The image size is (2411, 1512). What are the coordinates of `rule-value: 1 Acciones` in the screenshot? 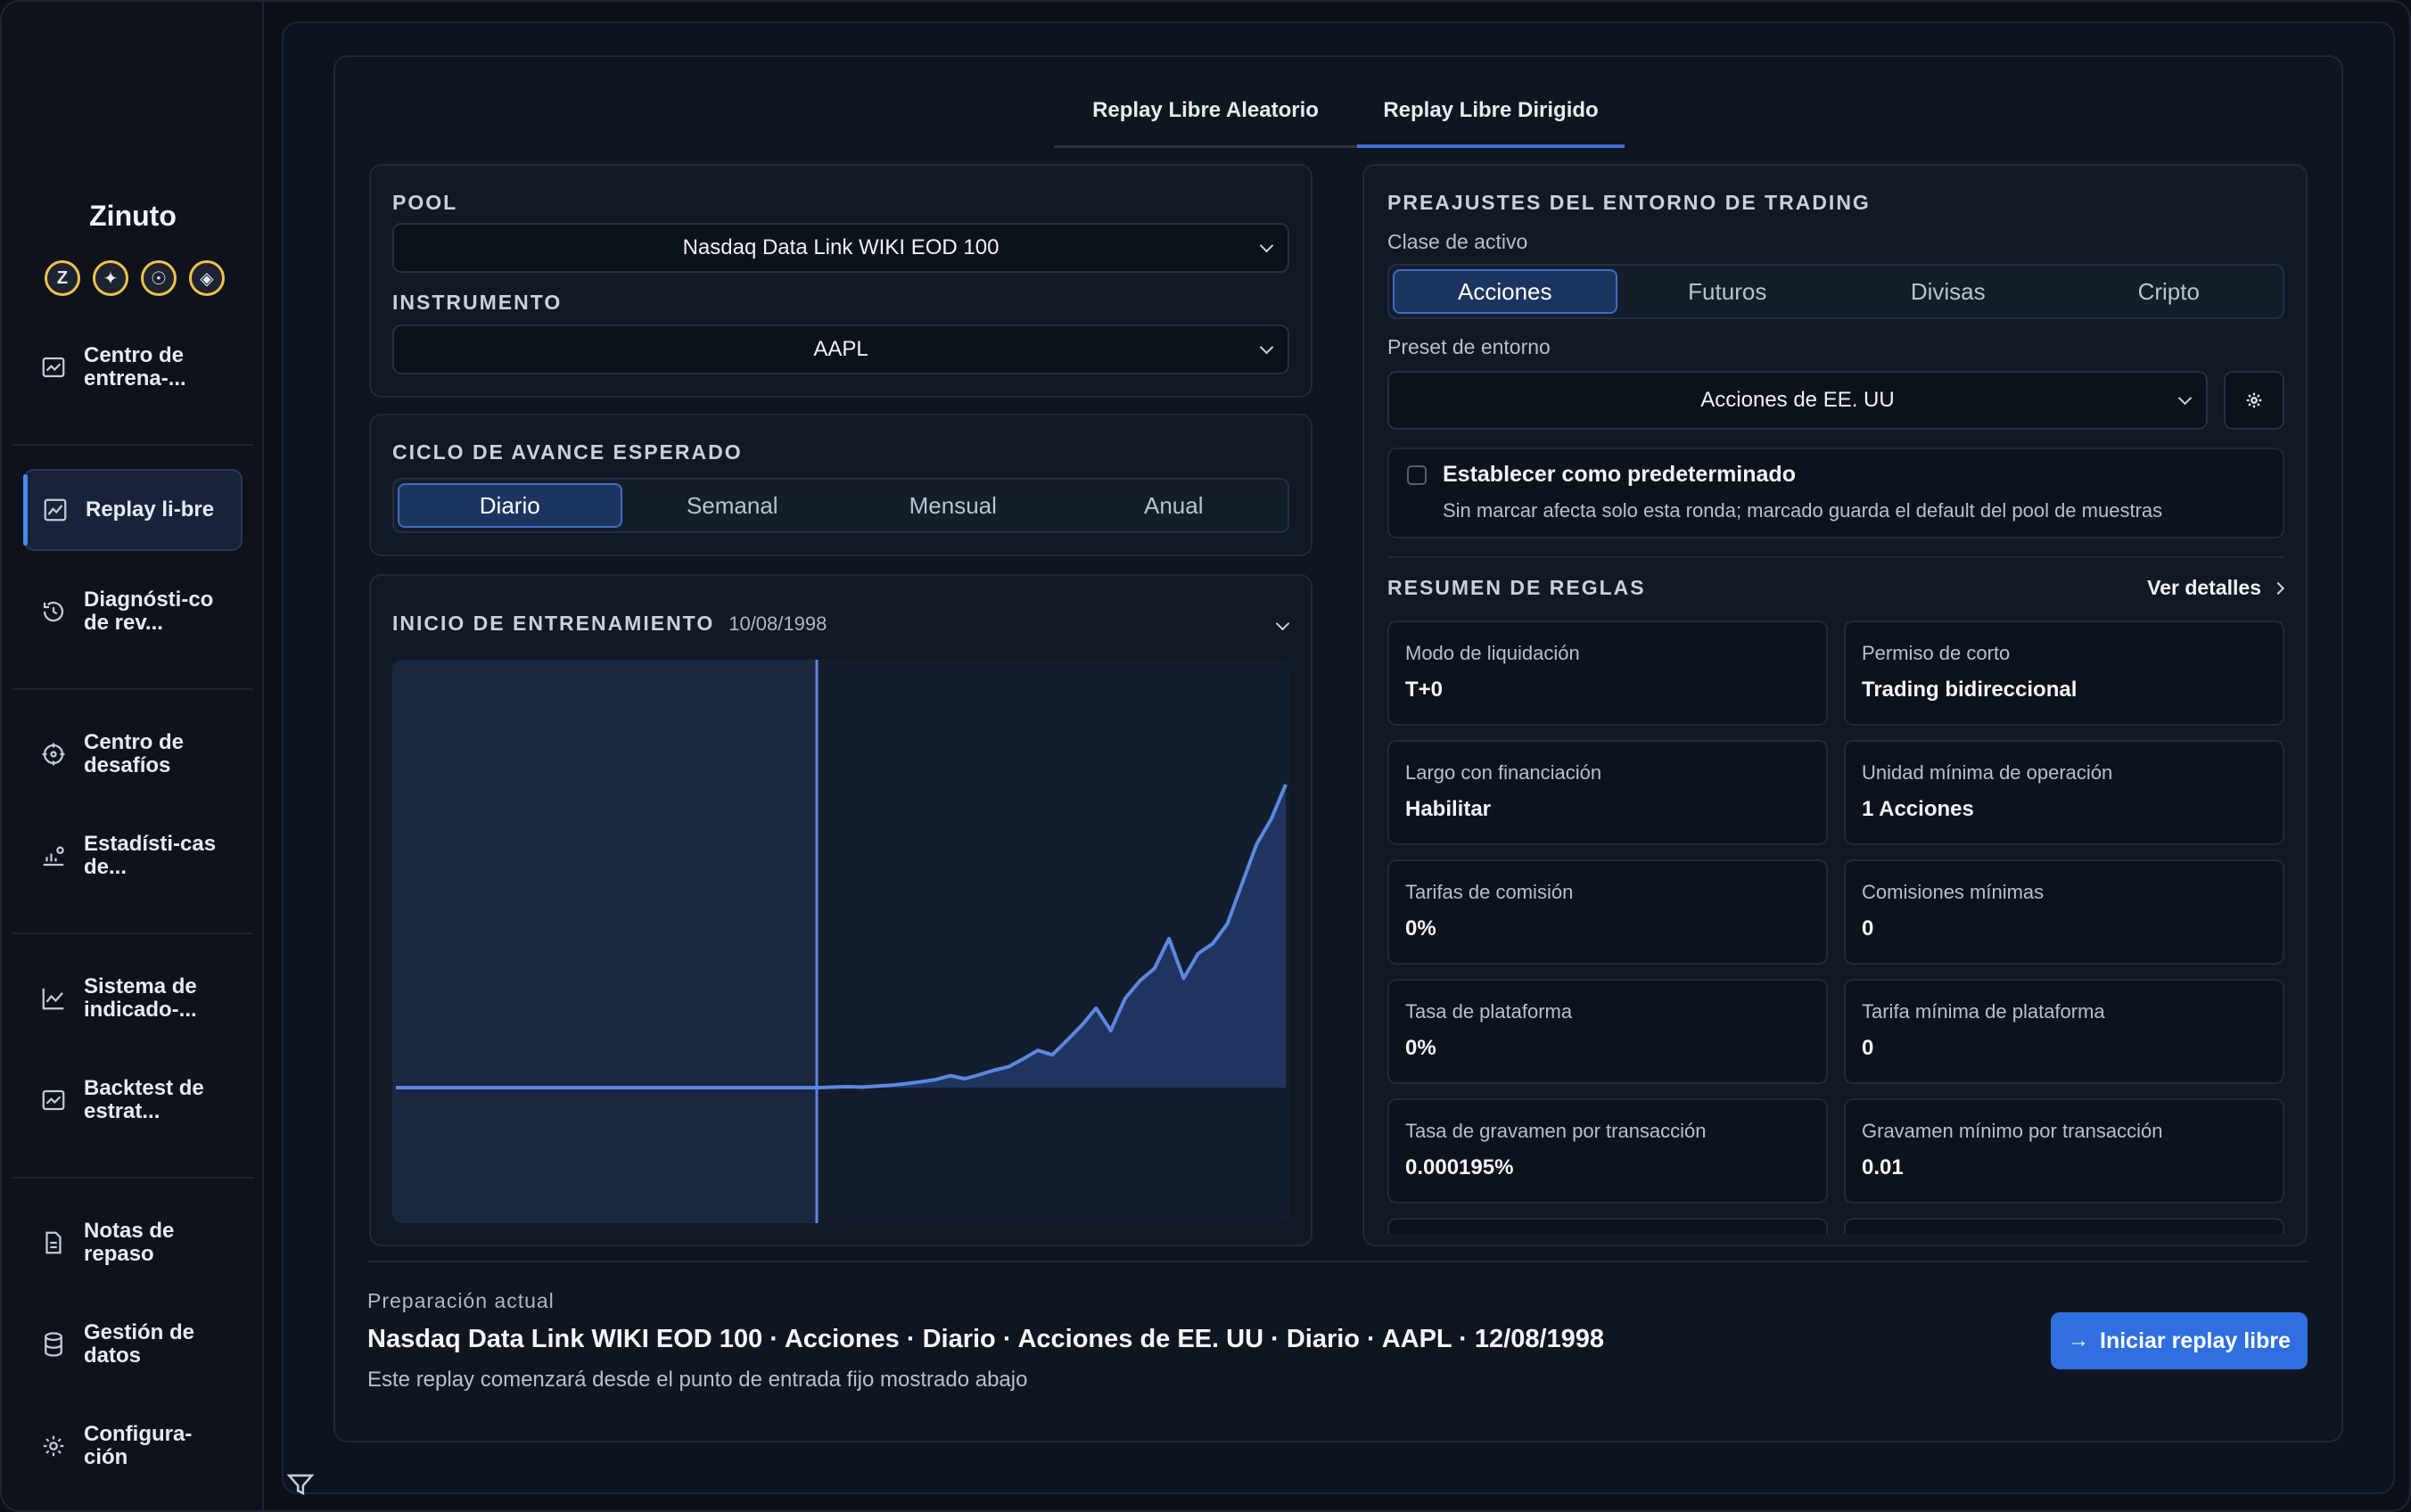 It's located at (1918, 809).